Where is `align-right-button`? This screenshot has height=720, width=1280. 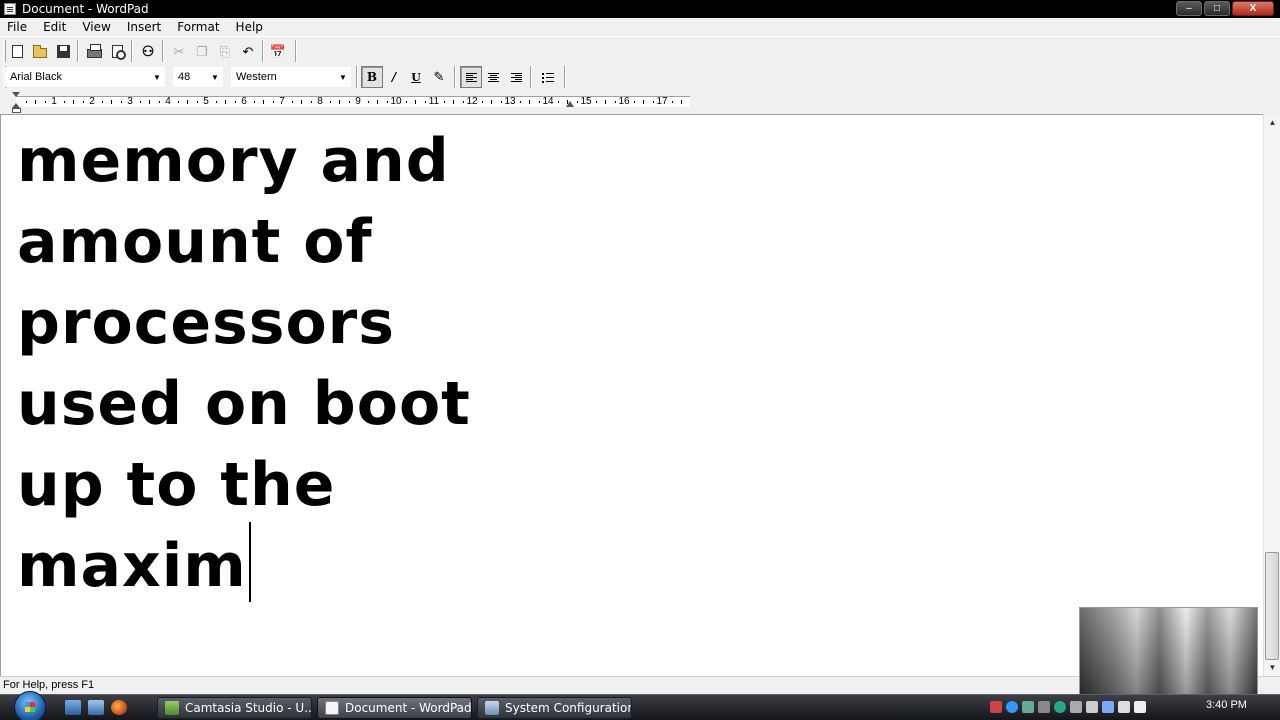
align-right-button is located at coordinates (516, 77).